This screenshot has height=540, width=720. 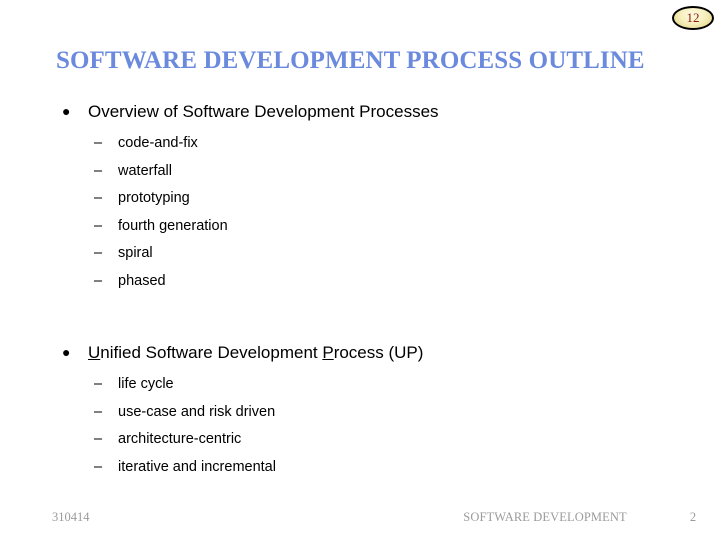 I want to click on underlined-initial: U, so click(x=94, y=352).